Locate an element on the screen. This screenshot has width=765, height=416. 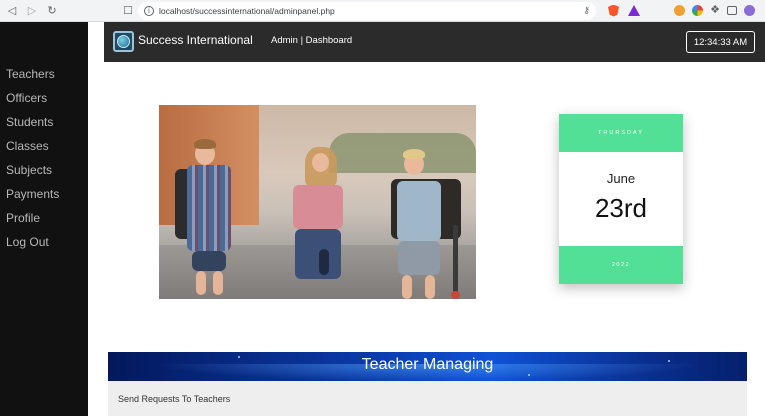
photo-kid-face is located at coordinates (320, 162).